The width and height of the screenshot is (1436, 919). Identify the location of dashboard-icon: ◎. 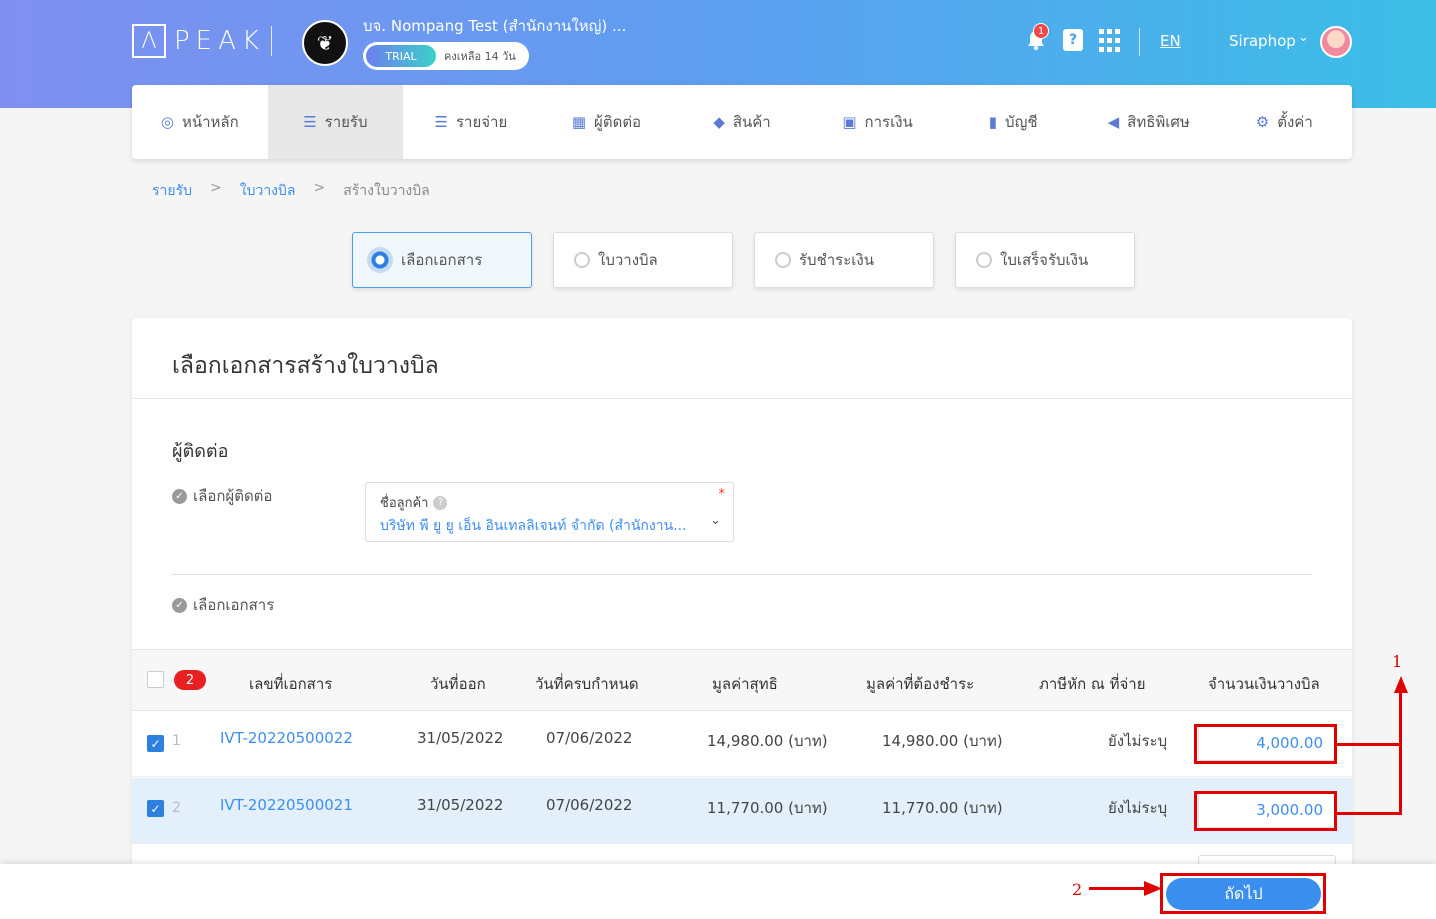
(167, 122).